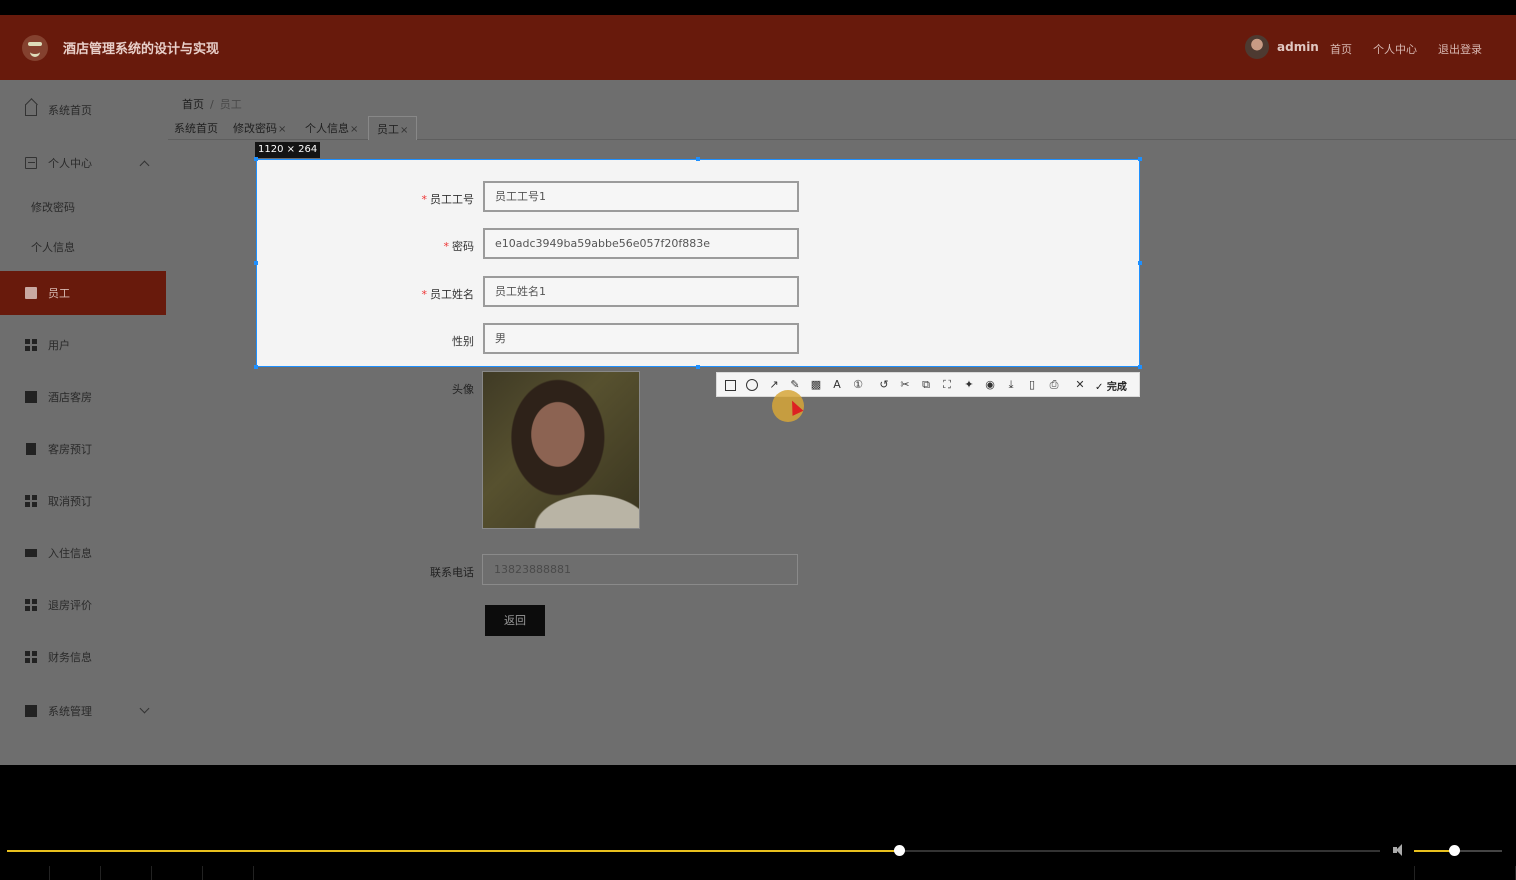 Image resolution: width=1516 pixels, height=880 pixels. What do you see at coordinates (752, 385) in the screenshot?
I see `circle-icon` at bounding box center [752, 385].